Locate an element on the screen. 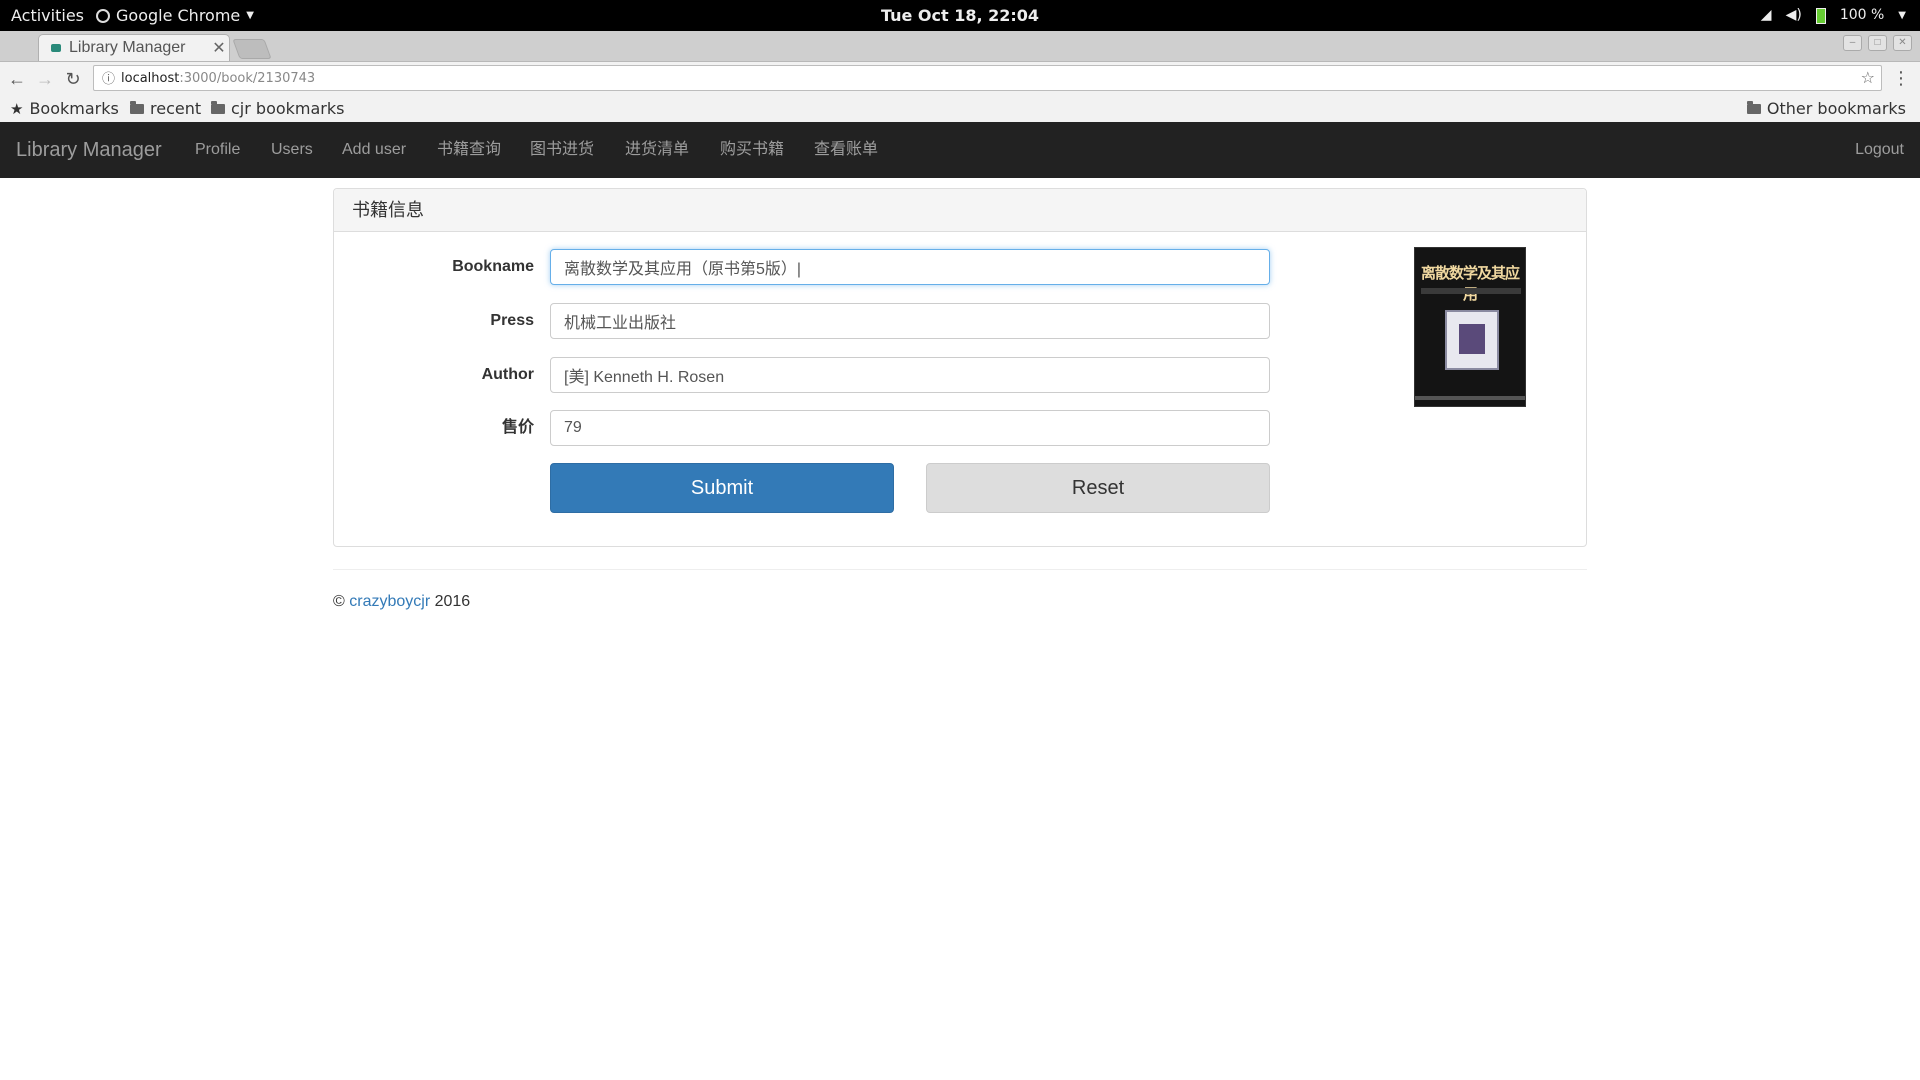  author-label: Author is located at coordinates (507, 374).